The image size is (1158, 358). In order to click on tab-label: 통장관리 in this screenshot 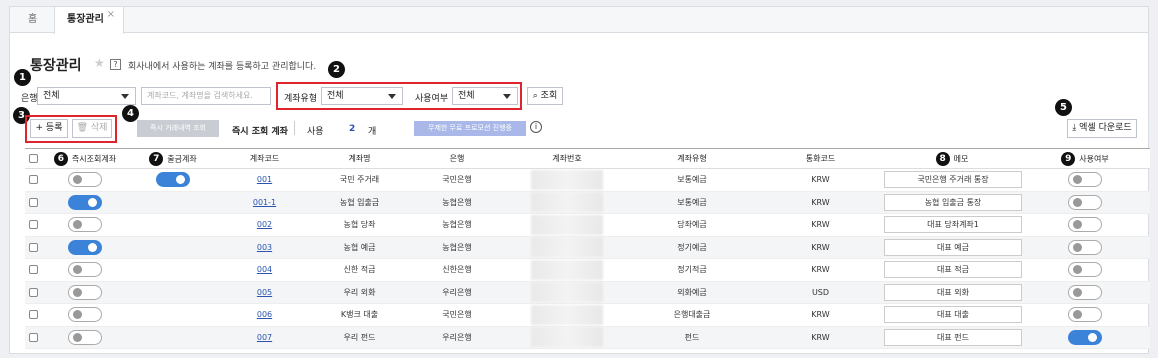, I will do `click(85, 19)`.